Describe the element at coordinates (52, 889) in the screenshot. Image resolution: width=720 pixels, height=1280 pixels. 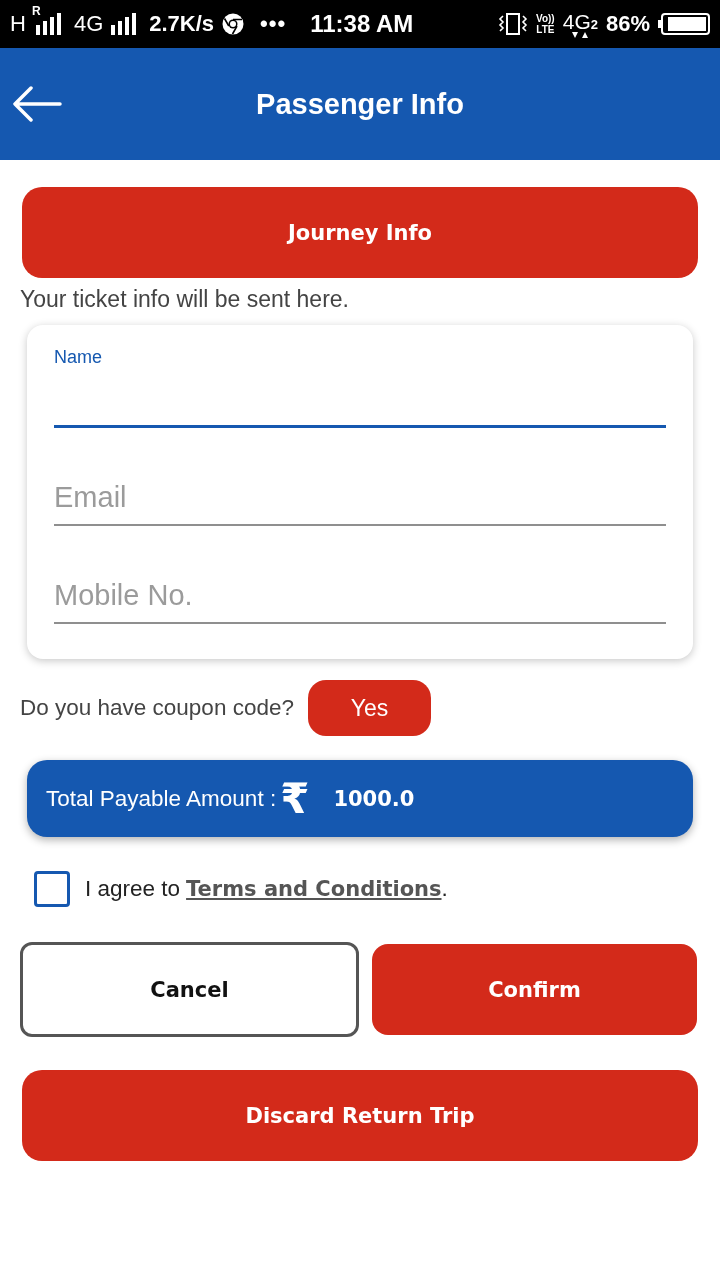
I see `terms-checkbox` at that location.